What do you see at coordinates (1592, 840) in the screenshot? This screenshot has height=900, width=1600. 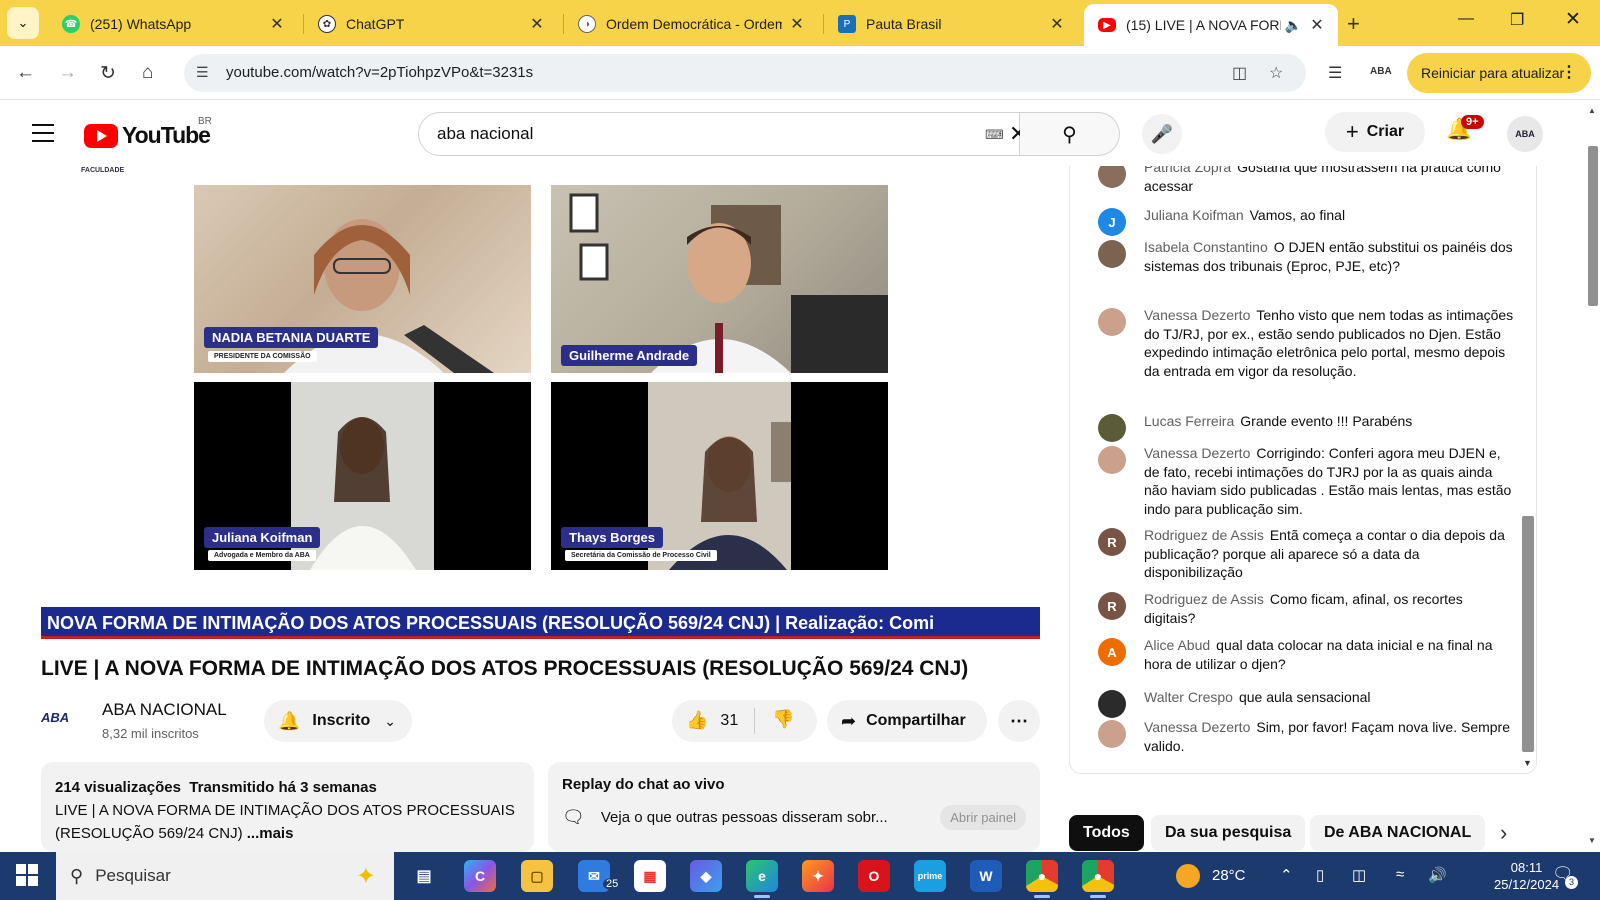 I see `page-scroll-down-icon: ▼` at bounding box center [1592, 840].